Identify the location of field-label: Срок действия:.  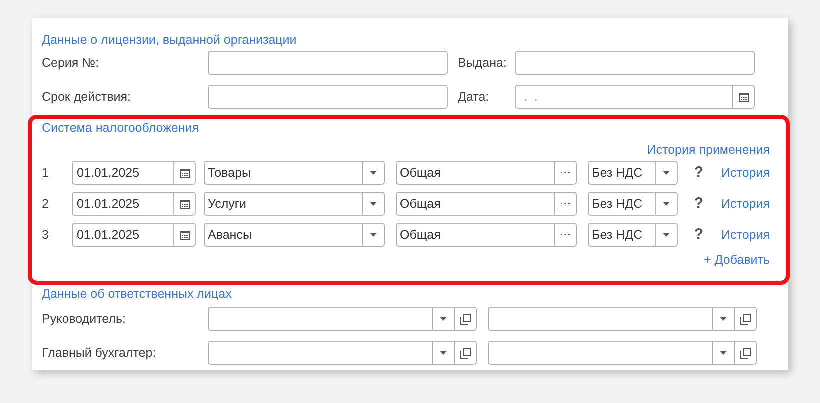
(87, 97).